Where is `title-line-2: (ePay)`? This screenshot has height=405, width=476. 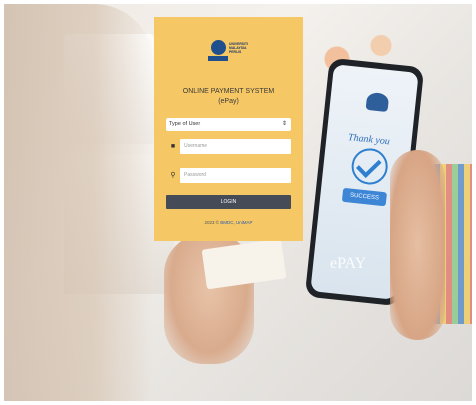 title-line-2: (ePay) is located at coordinates (228, 101).